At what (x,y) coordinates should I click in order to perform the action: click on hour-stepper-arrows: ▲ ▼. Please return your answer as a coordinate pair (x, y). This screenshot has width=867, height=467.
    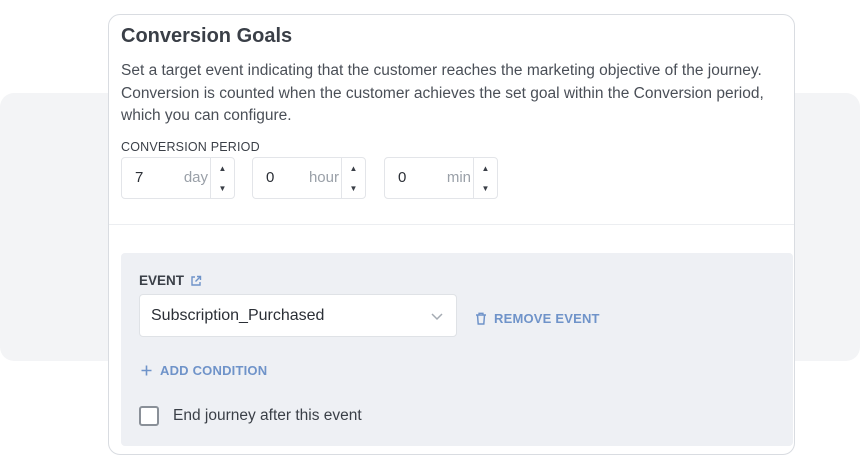
    Looking at the image, I should click on (353, 178).